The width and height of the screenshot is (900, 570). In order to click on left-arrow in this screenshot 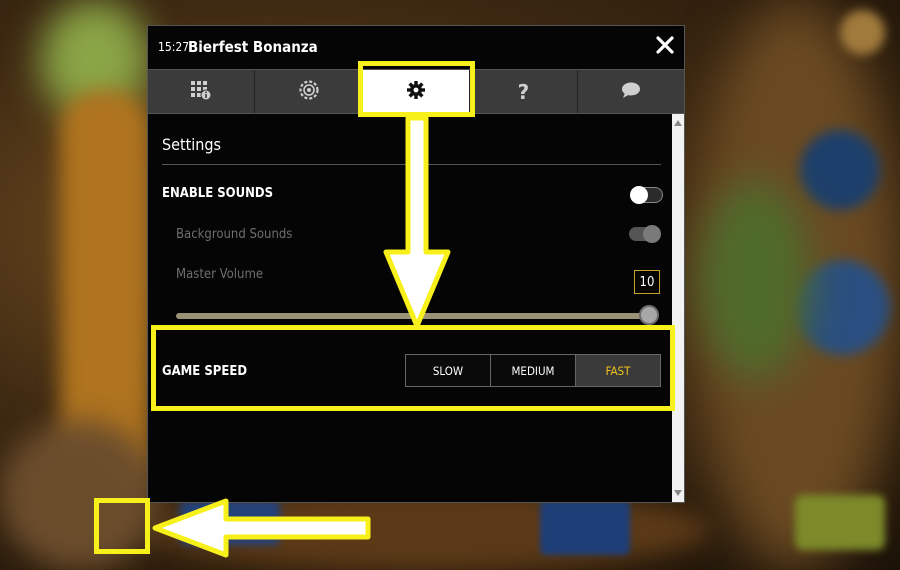, I will do `click(261, 528)`.